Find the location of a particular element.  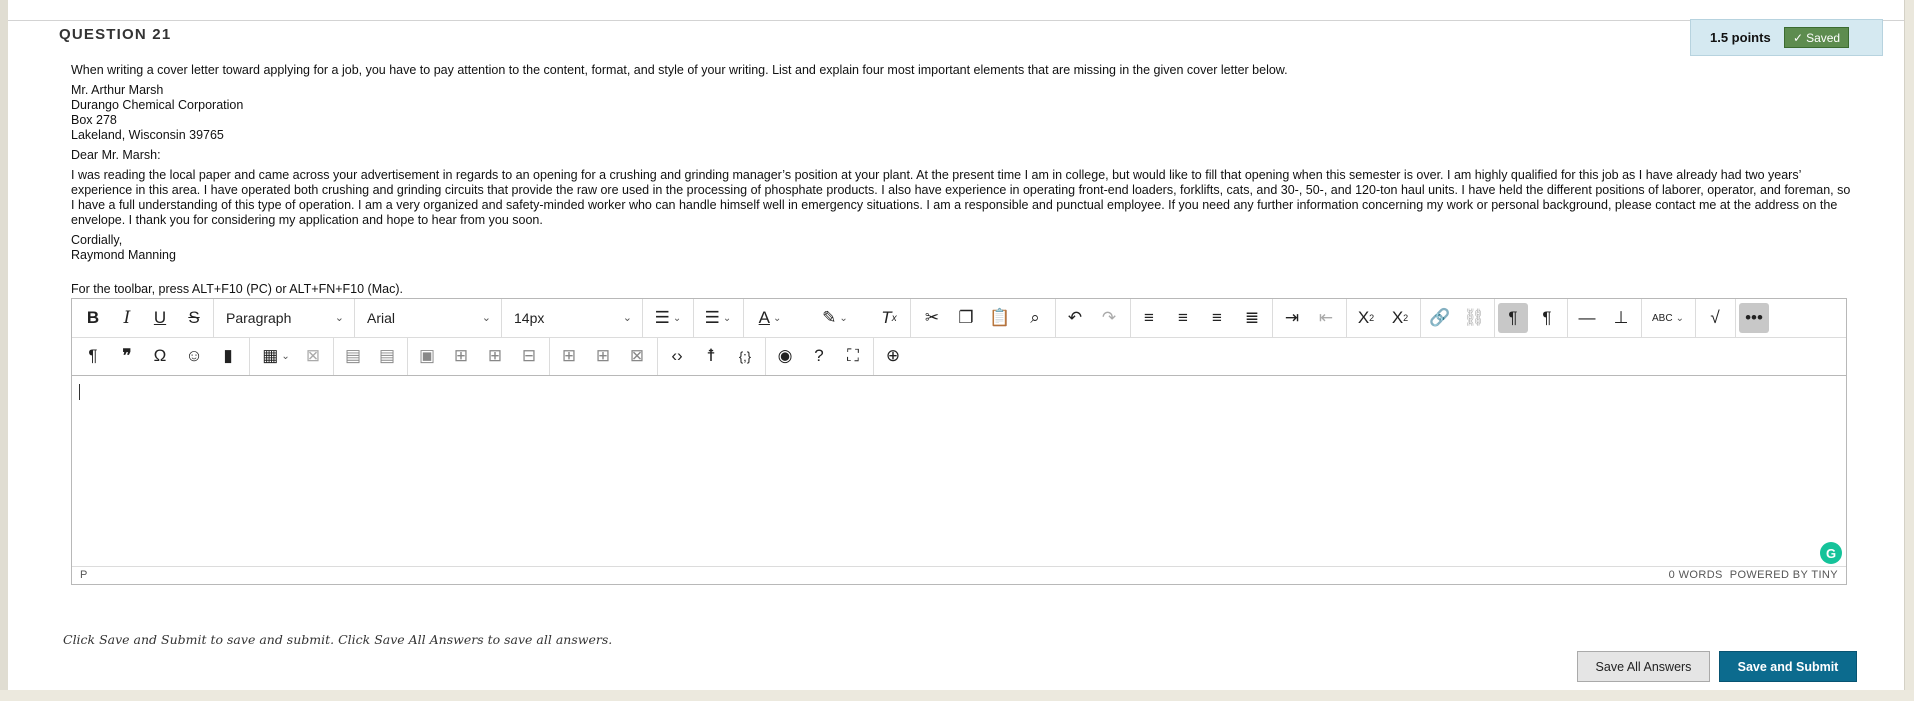

saved-label: Saved is located at coordinates (1823, 38).